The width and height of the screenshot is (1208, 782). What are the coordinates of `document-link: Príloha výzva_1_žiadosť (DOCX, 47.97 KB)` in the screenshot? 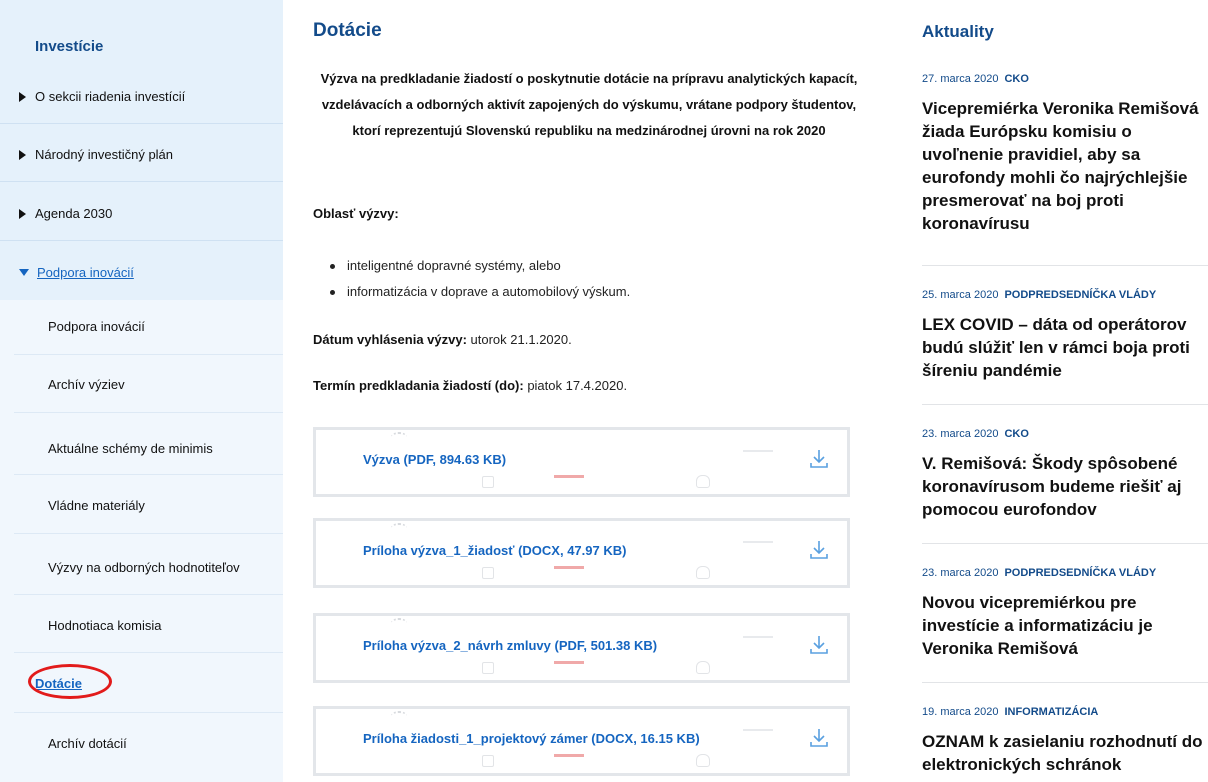 It's located at (494, 550).